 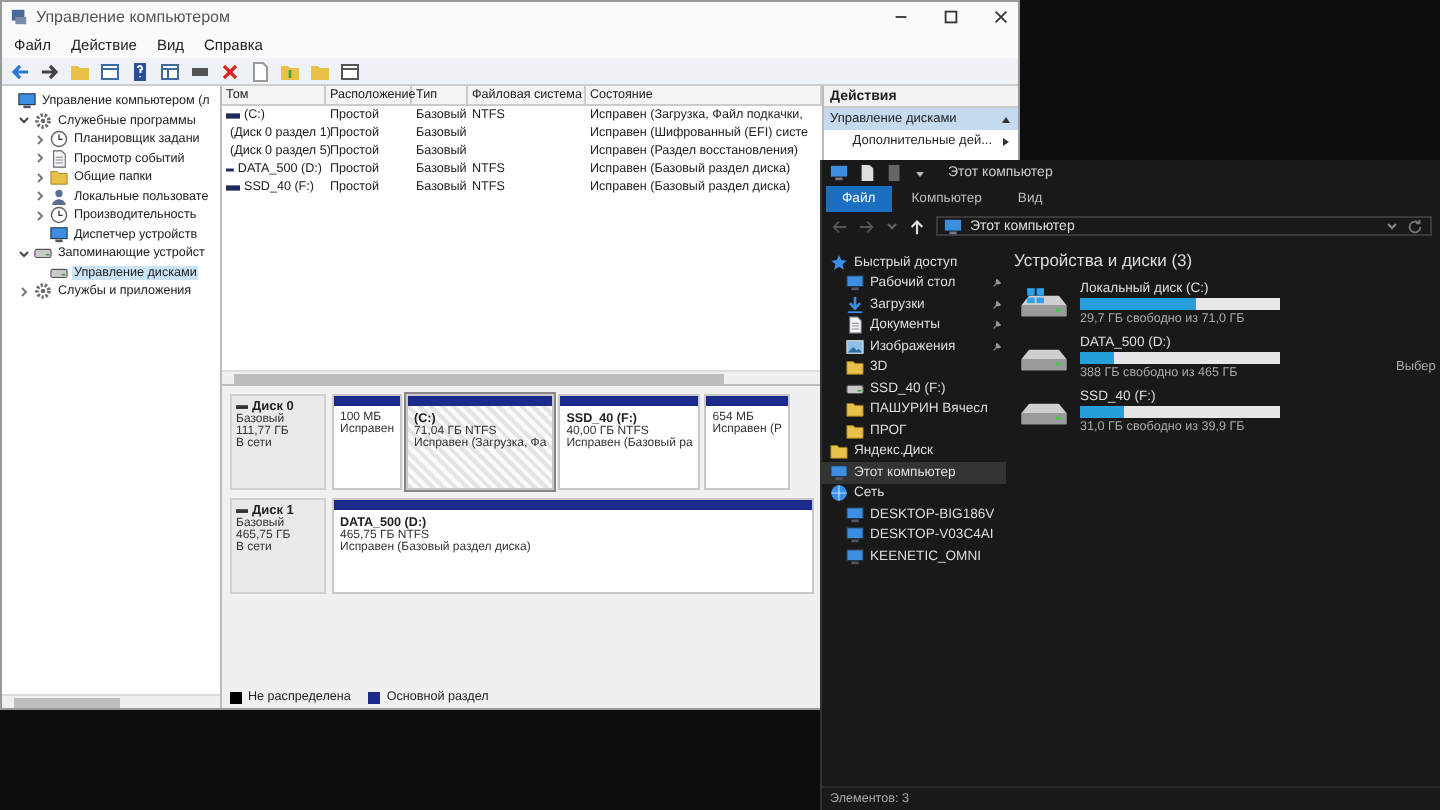 What do you see at coordinates (1104, 260) in the screenshot?
I see `section-title: Устройства и диски (3)` at bounding box center [1104, 260].